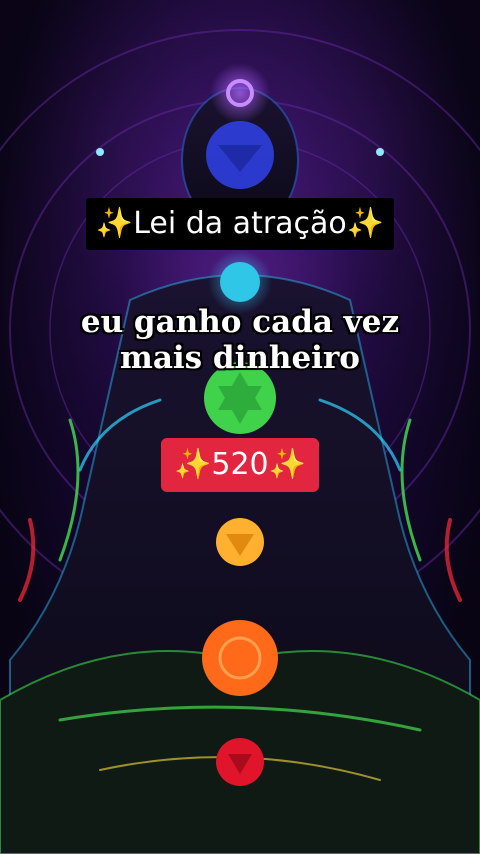 Image resolution: width=480 pixels, height=854 pixels. What do you see at coordinates (240, 358) in the screenshot?
I see `affirmation-line-2: mais dinheiro` at bounding box center [240, 358].